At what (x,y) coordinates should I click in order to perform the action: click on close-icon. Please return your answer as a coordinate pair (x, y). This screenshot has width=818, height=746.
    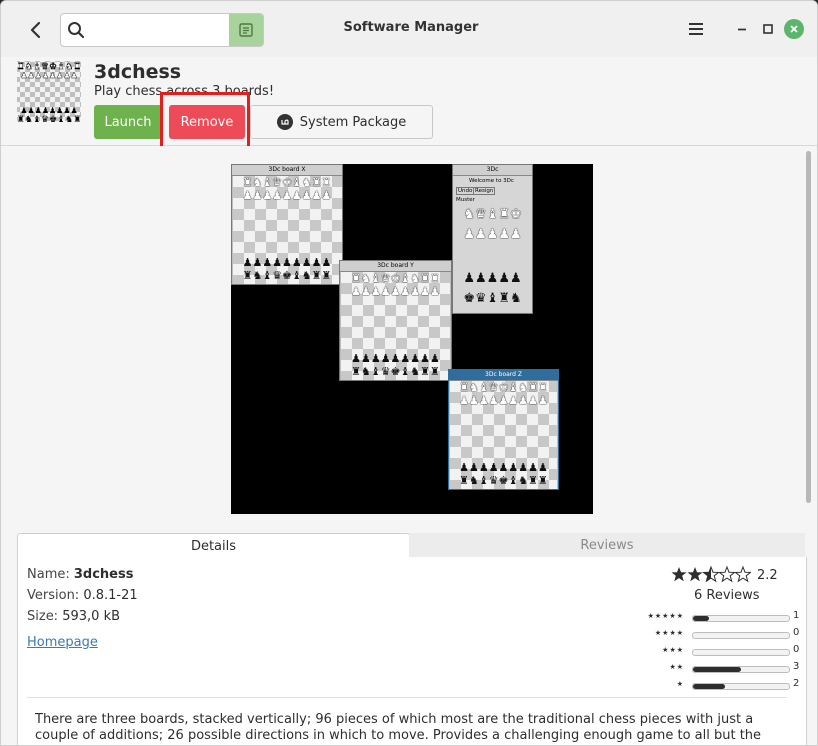
    Looking at the image, I should click on (794, 29).